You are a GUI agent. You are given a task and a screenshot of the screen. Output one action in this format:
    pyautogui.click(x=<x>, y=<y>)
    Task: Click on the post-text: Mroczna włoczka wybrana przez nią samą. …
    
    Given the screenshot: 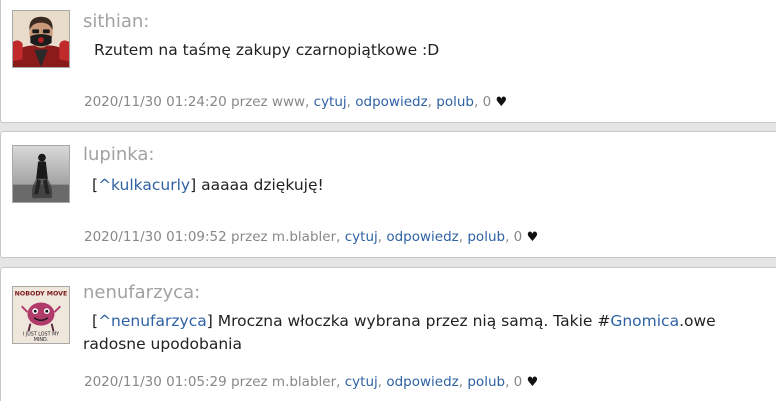 What is the action you would take?
    pyautogui.click(x=414, y=321)
    